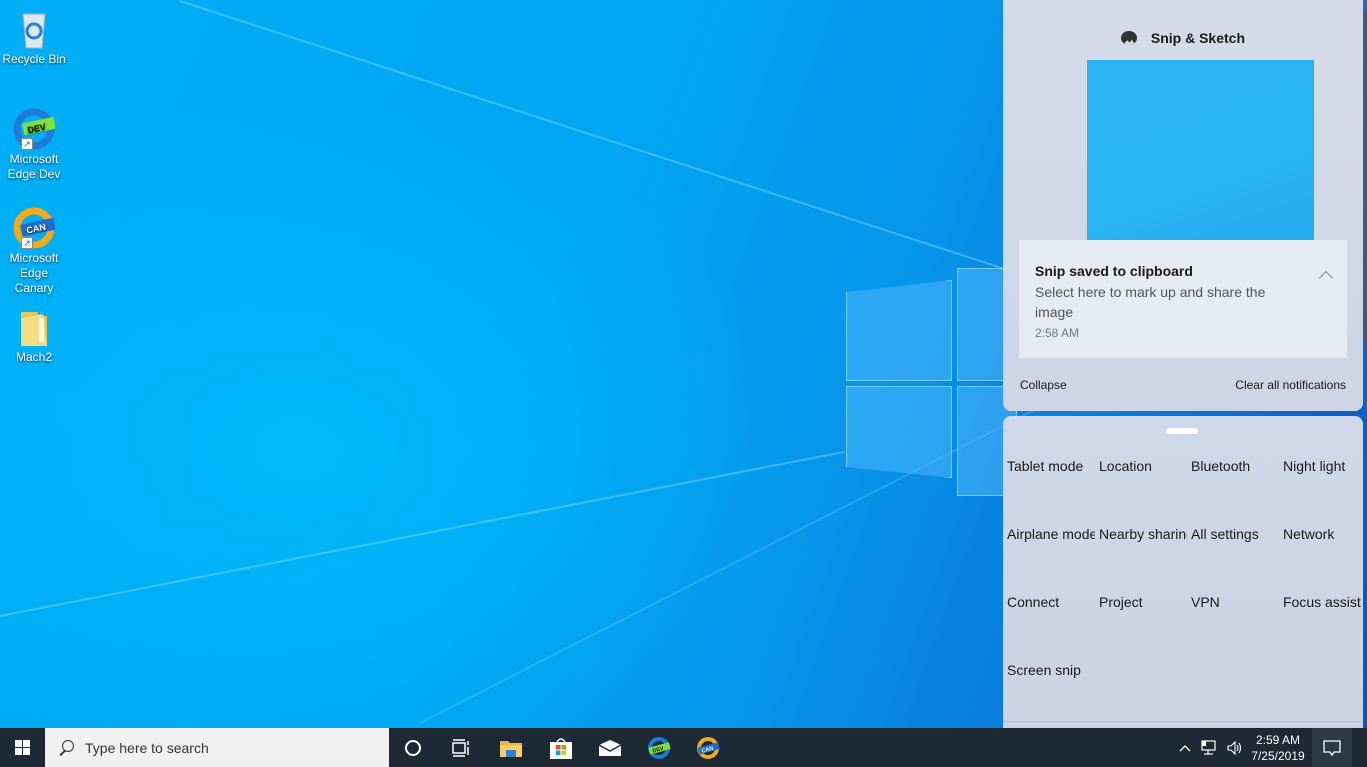  What do you see at coordinates (1365, 177) in the screenshot?
I see `scrollbar` at bounding box center [1365, 177].